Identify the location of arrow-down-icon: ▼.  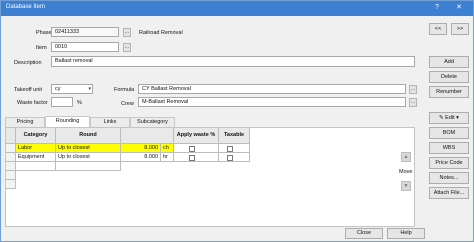
(406, 186).